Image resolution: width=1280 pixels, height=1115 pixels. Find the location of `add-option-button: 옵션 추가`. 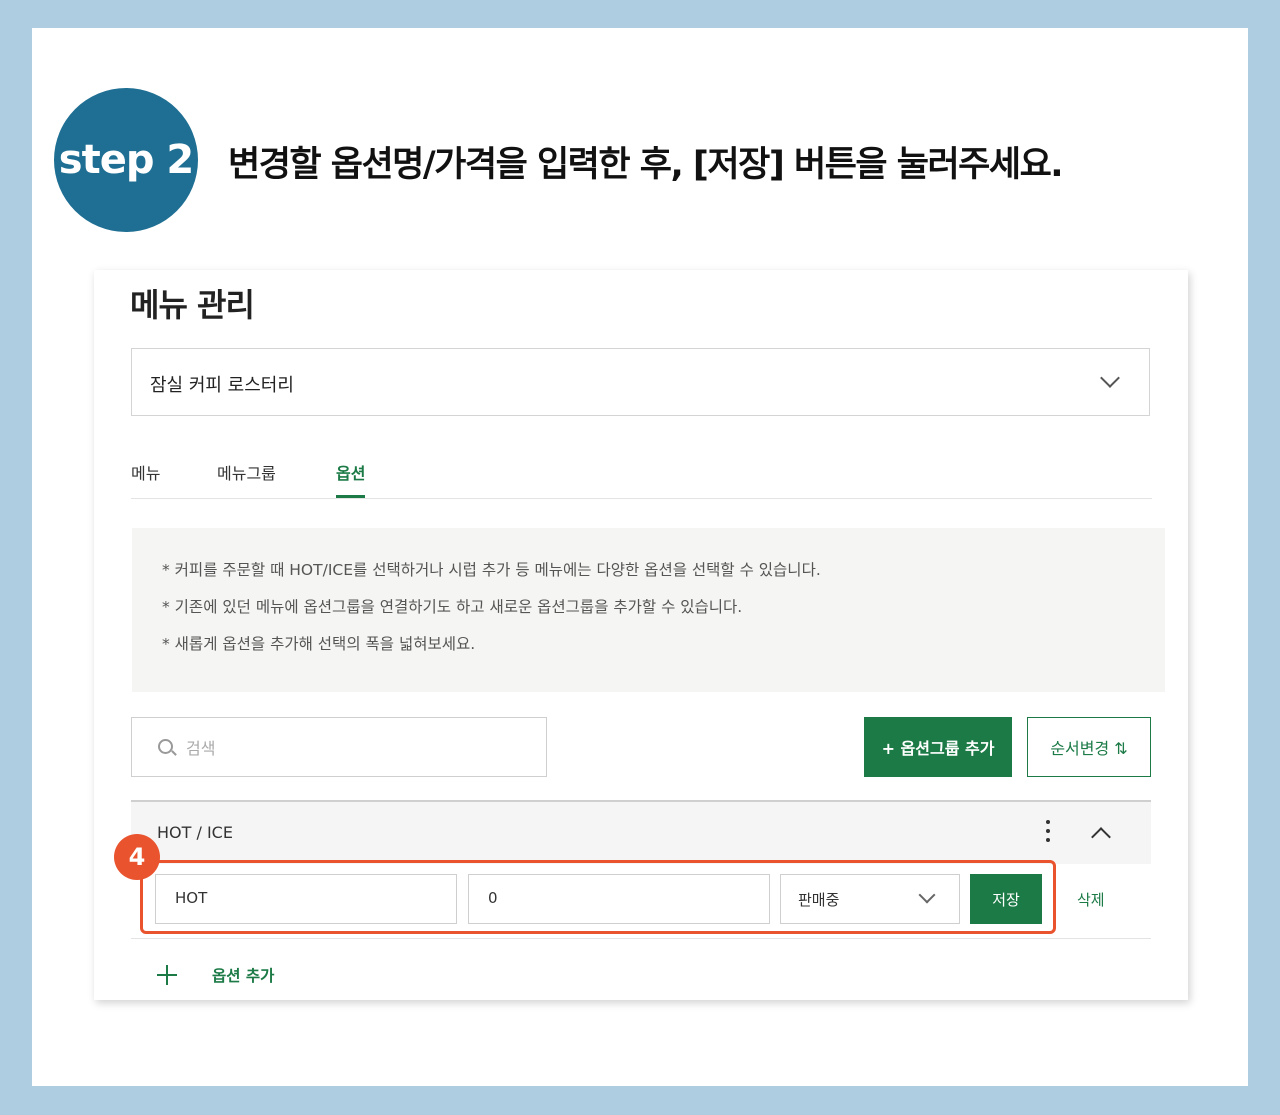

add-option-button: 옵션 추가 is located at coordinates (215, 975).